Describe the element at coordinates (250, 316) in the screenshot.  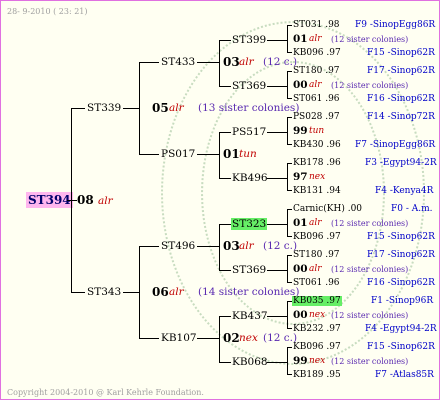
I see `gen3-name: KB437` at that location.